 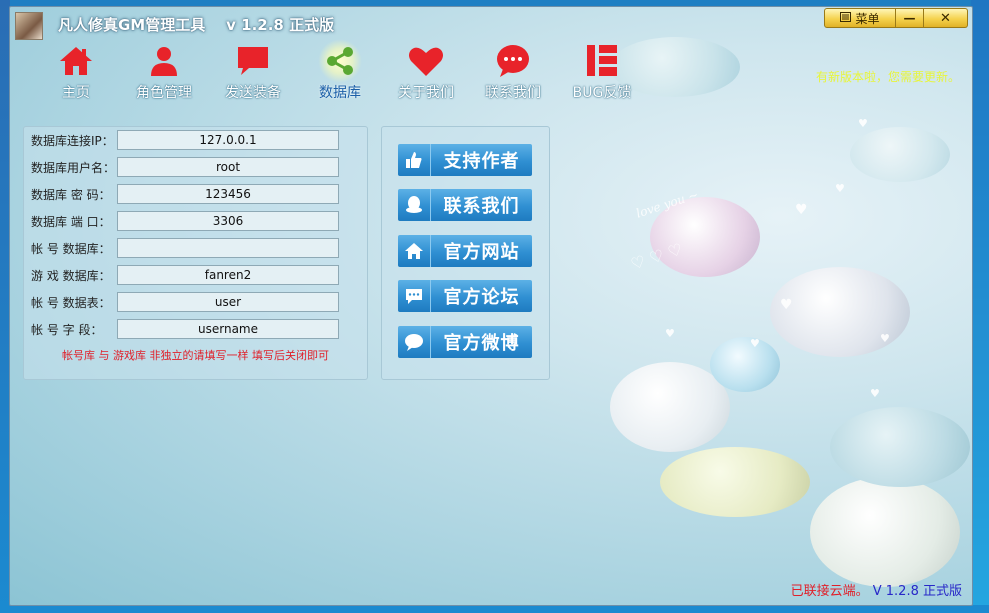 I want to click on close-button: ✕, so click(x=946, y=18).